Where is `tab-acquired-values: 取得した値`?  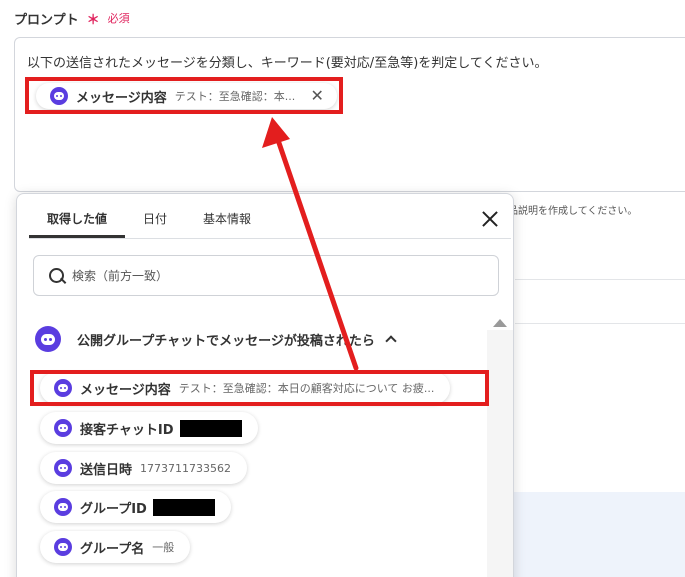 tab-acquired-values: 取得した値 is located at coordinates (77, 221).